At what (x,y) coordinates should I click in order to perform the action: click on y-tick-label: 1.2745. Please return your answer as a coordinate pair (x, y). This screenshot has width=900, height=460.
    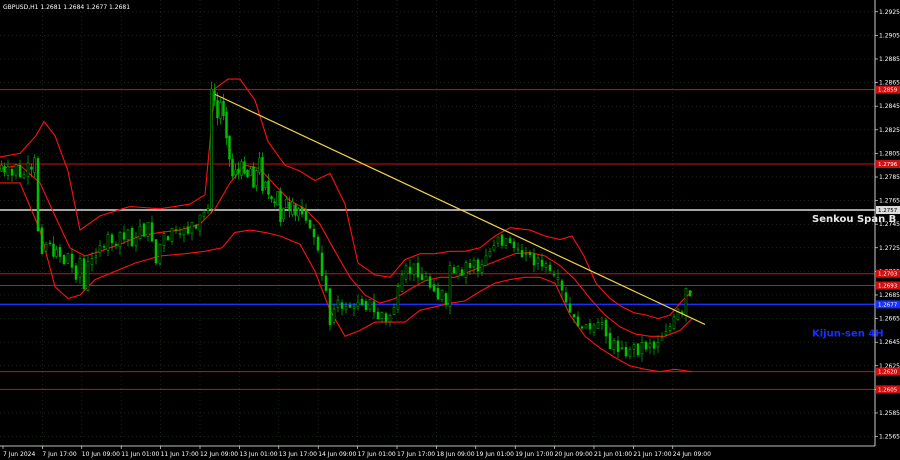
    Looking at the image, I should click on (889, 224).